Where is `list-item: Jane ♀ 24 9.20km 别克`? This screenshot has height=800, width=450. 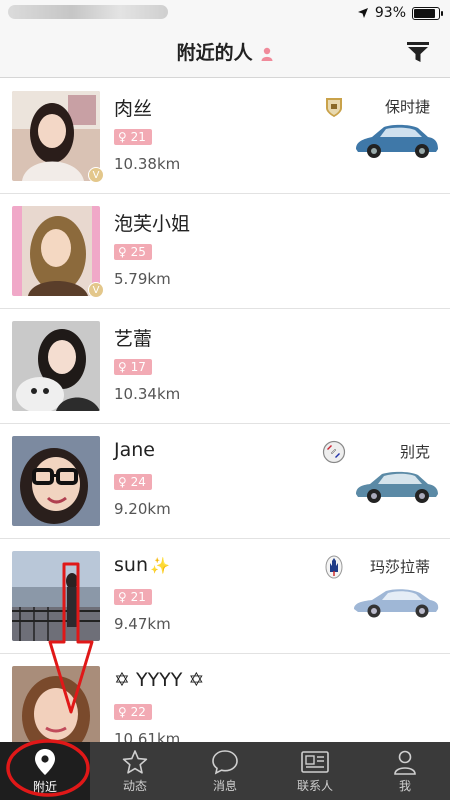
list-item: Jane ♀ 24 9.20km 别克 is located at coordinates (225, 481).